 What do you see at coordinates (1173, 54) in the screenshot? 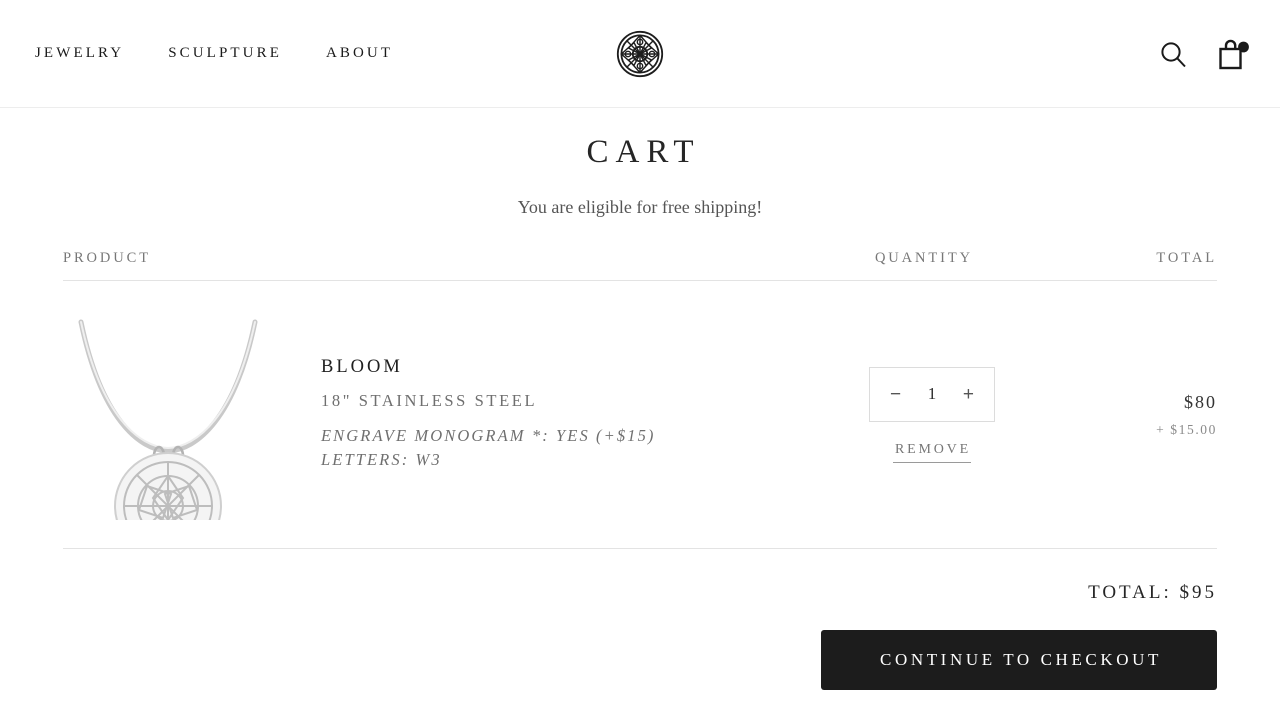
I see `search-icon` at bounding box center [1173, 54].